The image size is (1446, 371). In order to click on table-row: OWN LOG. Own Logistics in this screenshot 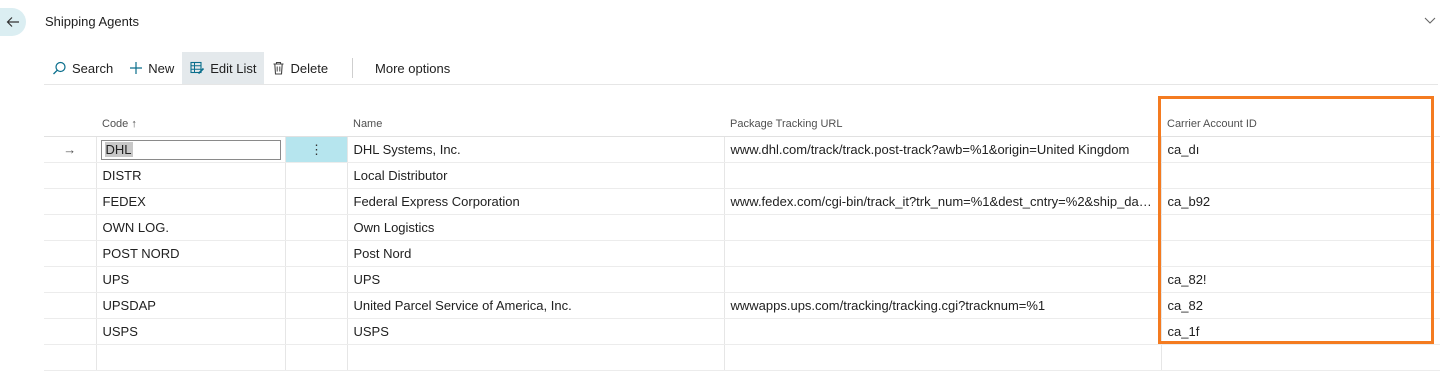, I will do `click(742, 227)`.